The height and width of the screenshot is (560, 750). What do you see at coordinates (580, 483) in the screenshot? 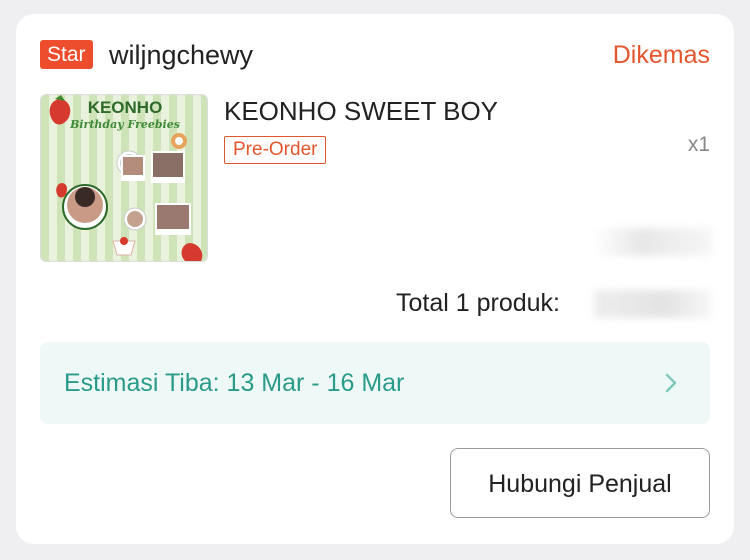
I see `contact-seller-button: Hubungi Penjual` at bounding box center [580, 483].